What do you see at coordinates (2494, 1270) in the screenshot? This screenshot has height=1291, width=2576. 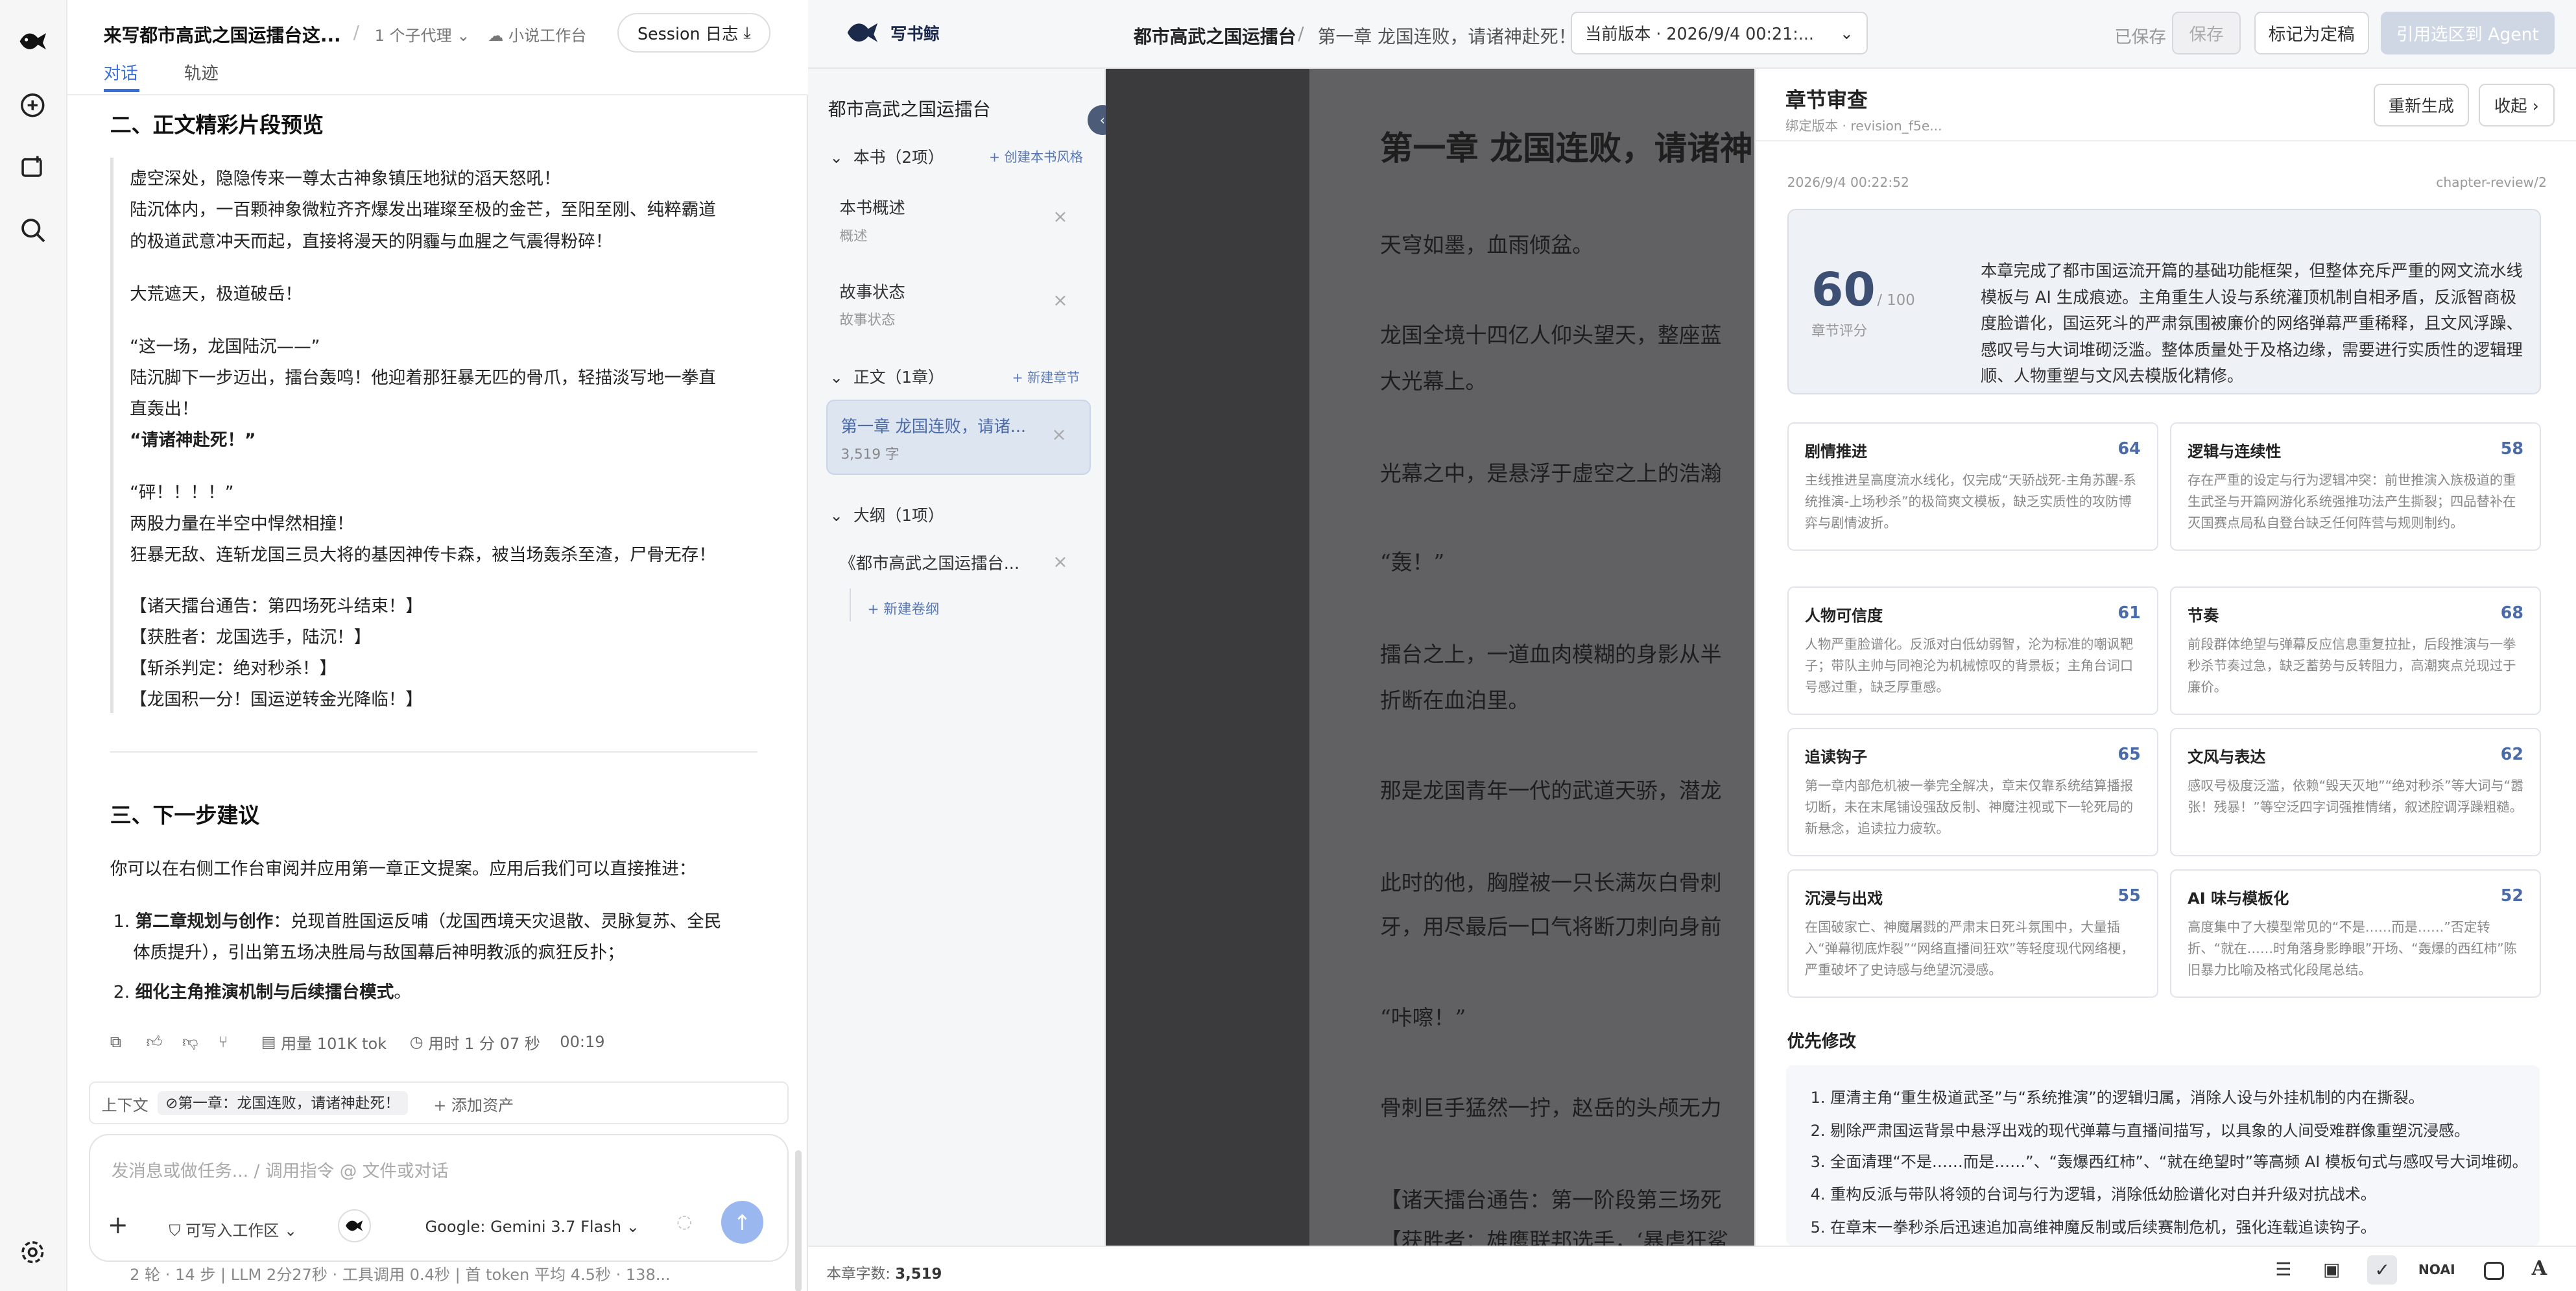 I see `layout-icon` at bounding box center [2494, 1270].